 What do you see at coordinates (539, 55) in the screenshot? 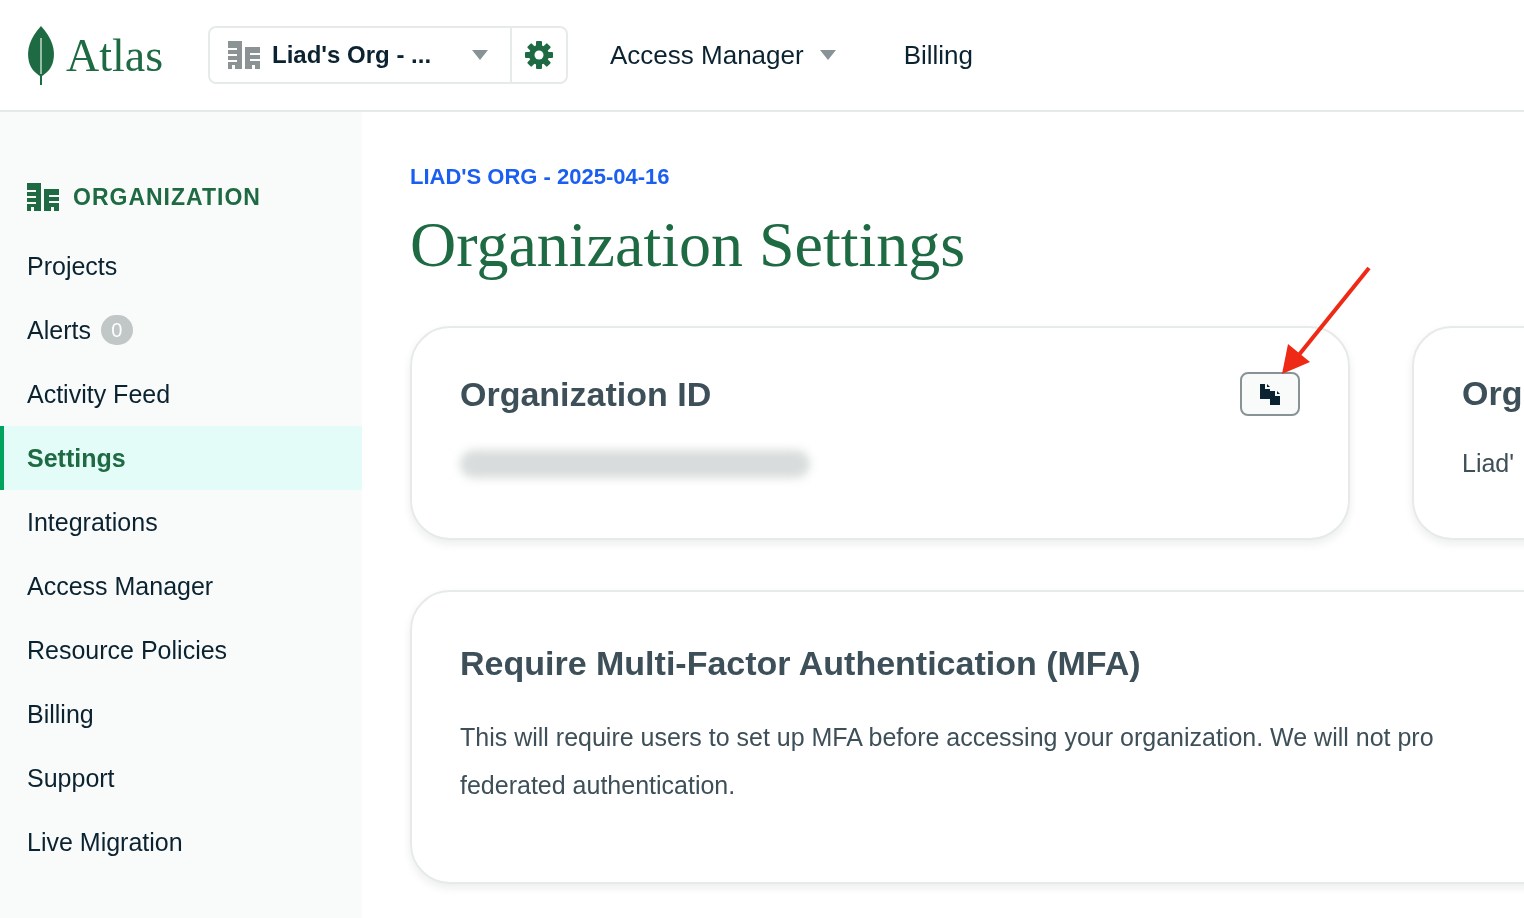
I see `settings-icon` at bounding box center [539, 55].